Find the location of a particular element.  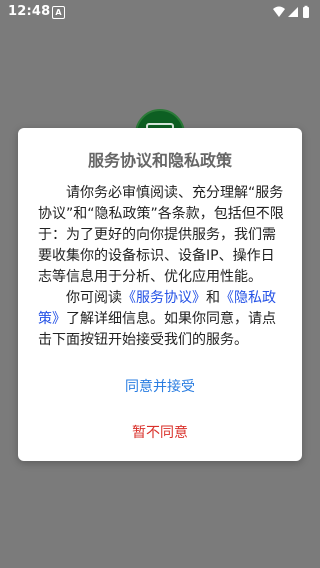

disagree-button: 暂不同意 is located at coordinates (160, 433).